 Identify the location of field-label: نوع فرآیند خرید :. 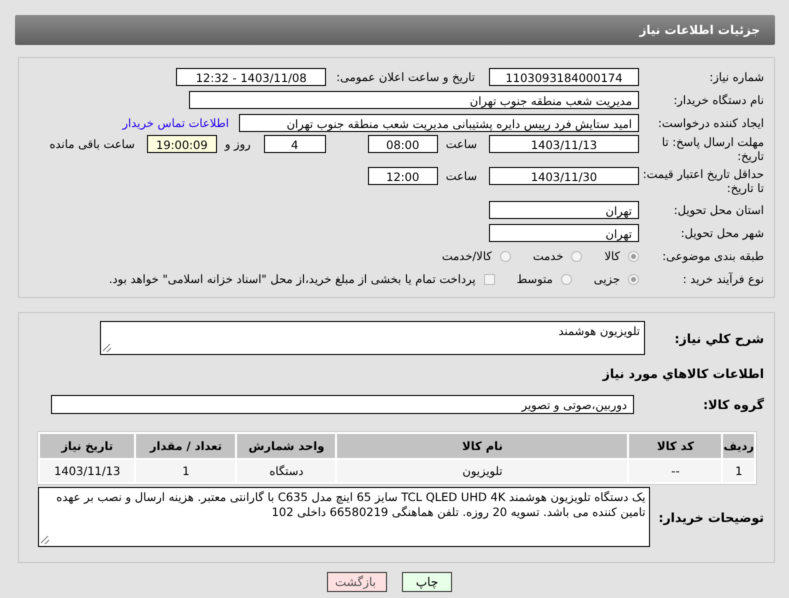
(723, 279).